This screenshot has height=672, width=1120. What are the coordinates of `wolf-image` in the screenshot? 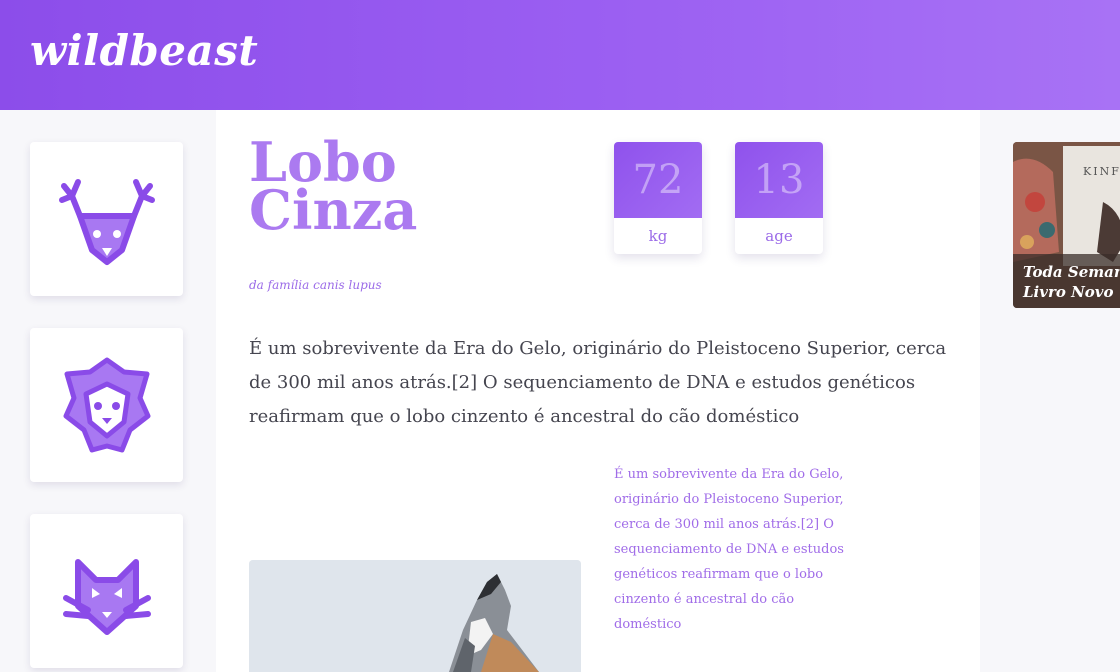 It's located at (415, 616).